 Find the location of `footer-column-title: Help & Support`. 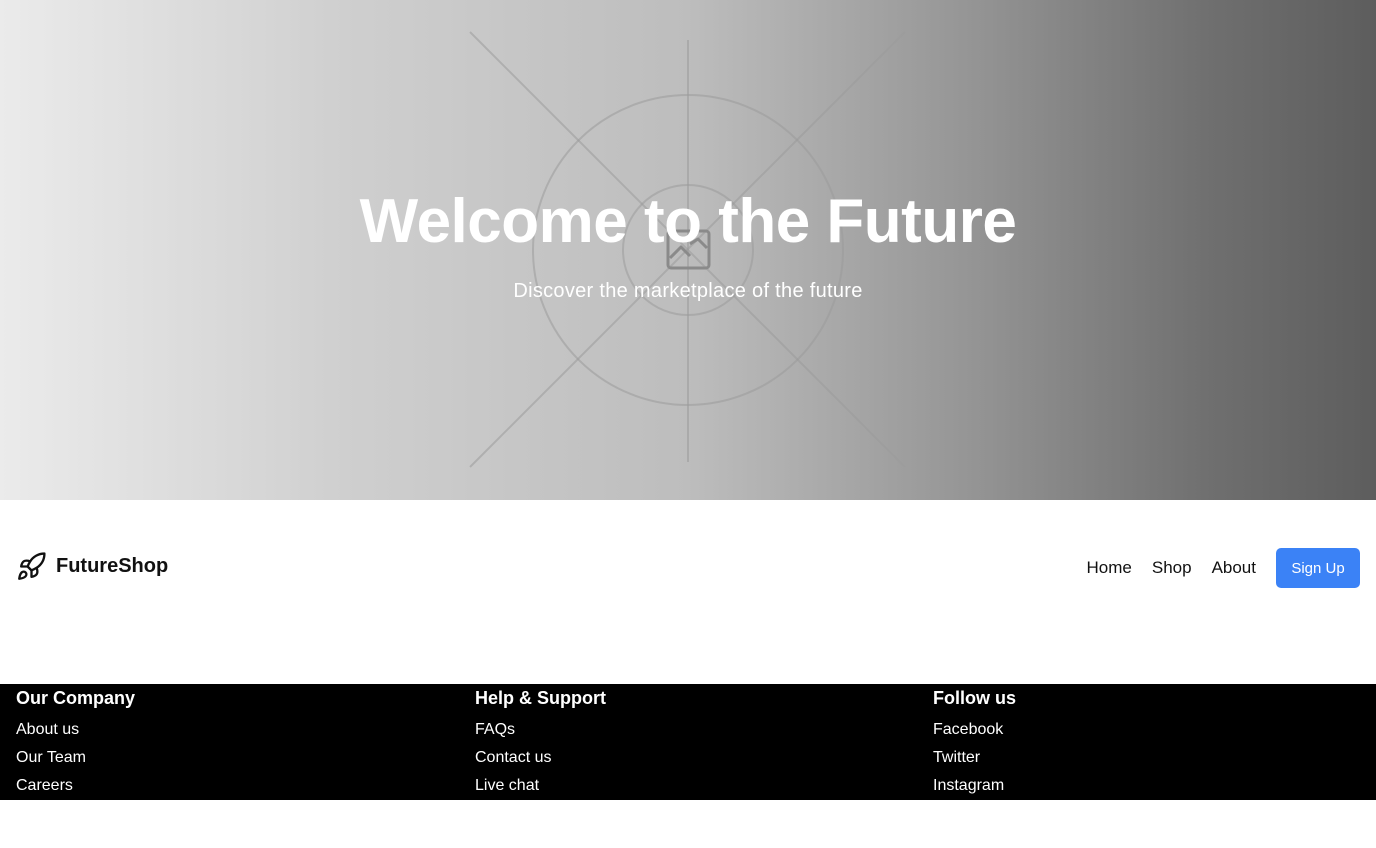

footer-column-title: Help & Support is located at coordinates (540, 698).